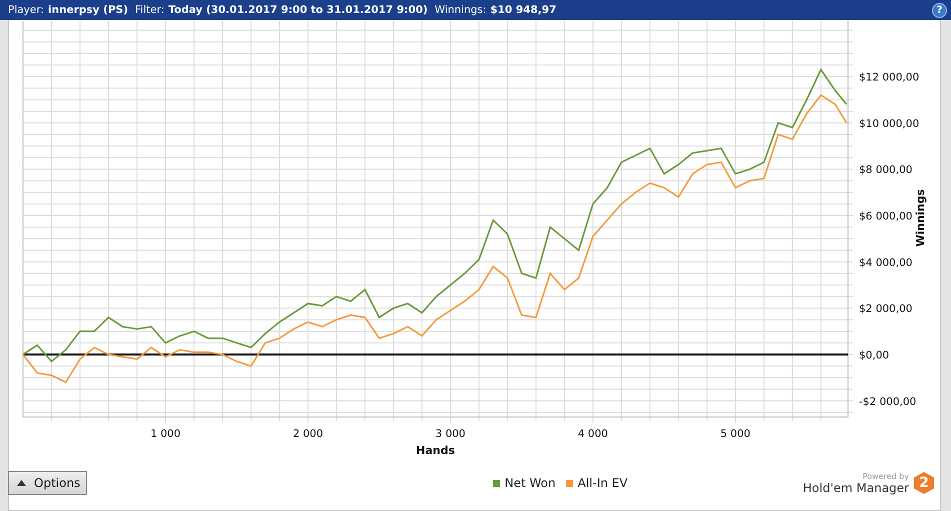  What do you see at coordinates (885, 309) in the screenshot?
I see `y-tick-label: $2 000,00` at bounding box center [885, 309].